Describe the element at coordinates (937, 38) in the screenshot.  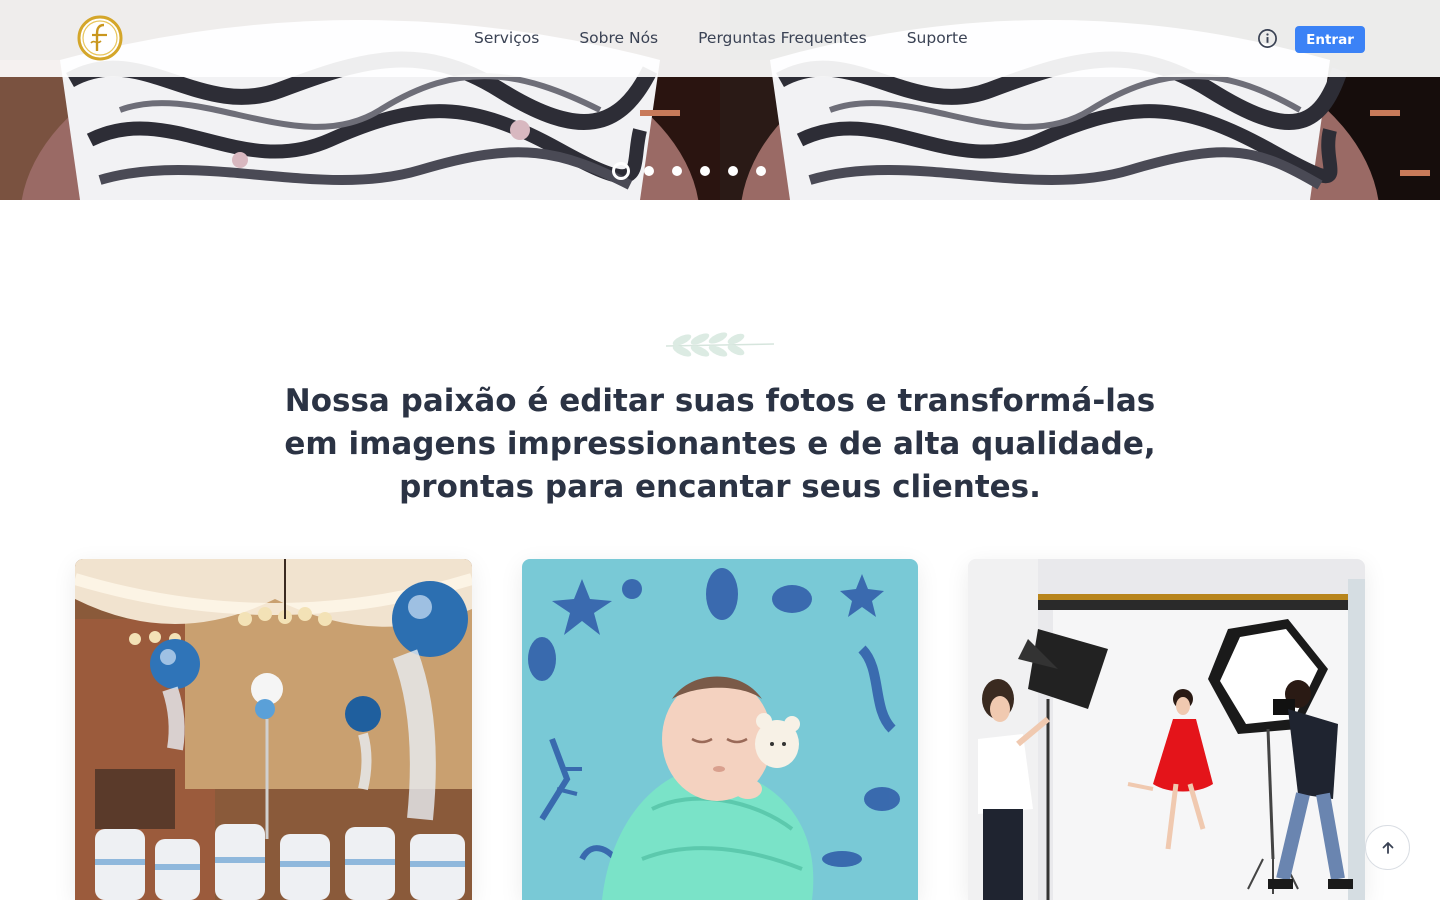
I see `nav-link-suporte: Suporte` at that location.